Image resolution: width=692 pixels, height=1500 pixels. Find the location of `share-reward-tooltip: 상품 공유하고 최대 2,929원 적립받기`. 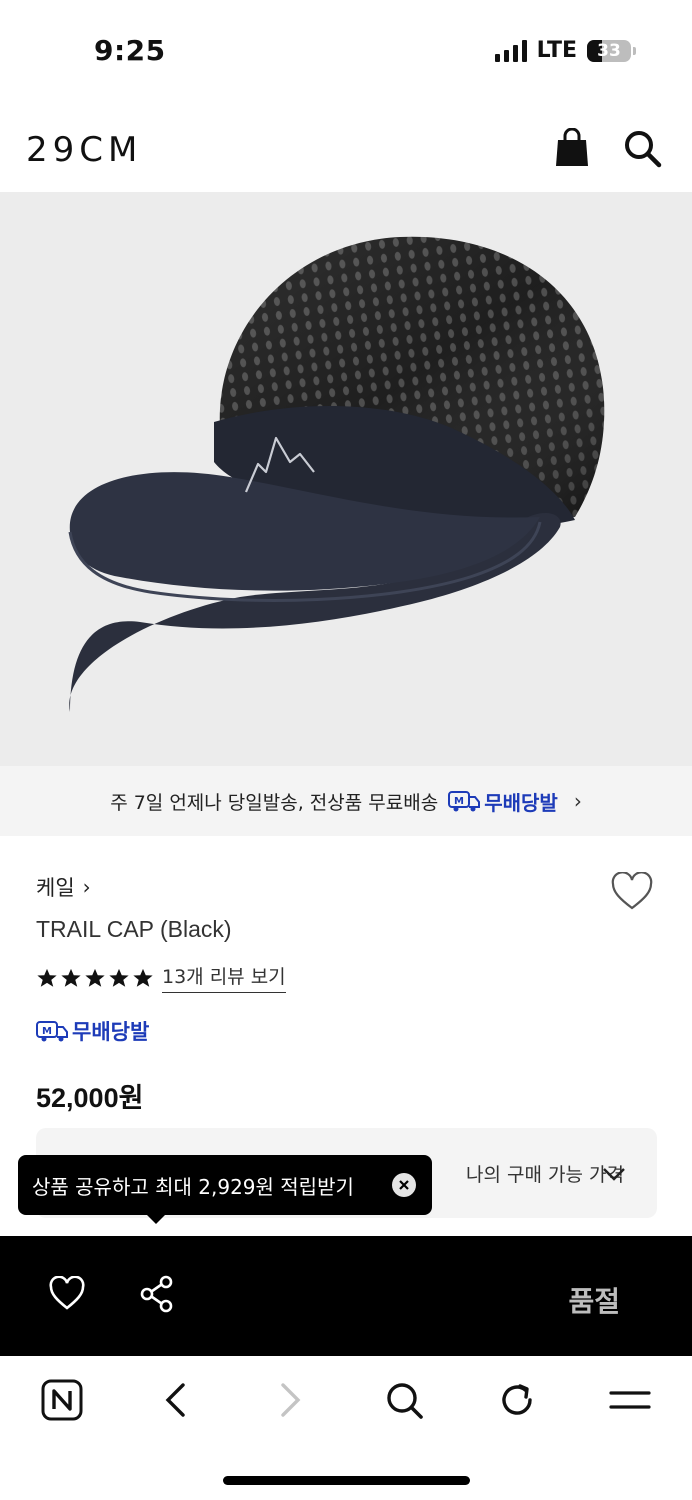

share-reward-tooltip: 상품 공유하고 최대 2,929원 적립받기 is located at coordinates (225, 1185).